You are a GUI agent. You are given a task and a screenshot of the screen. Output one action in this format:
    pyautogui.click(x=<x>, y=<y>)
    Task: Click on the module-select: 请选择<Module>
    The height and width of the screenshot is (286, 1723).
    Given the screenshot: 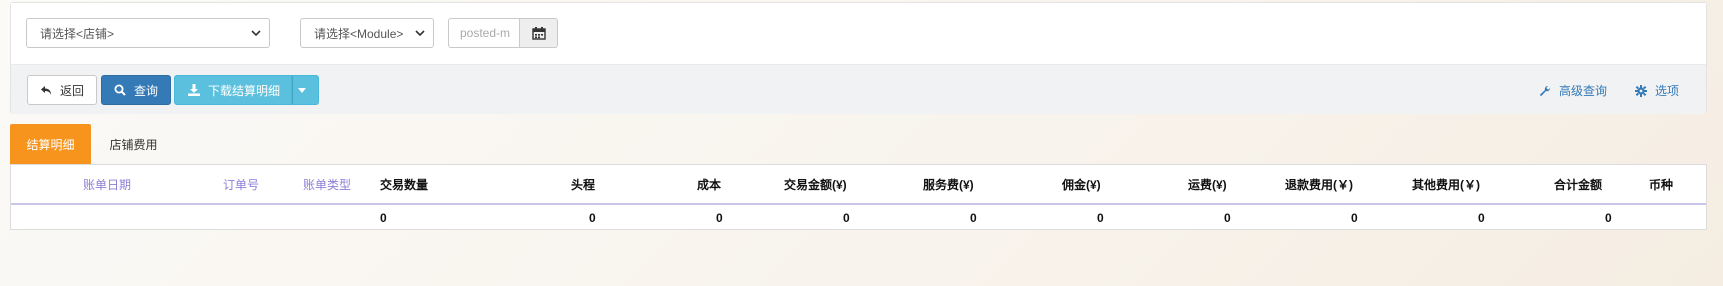 What is the action you would take?
    pyautogui.click(x=367, y=33)
    